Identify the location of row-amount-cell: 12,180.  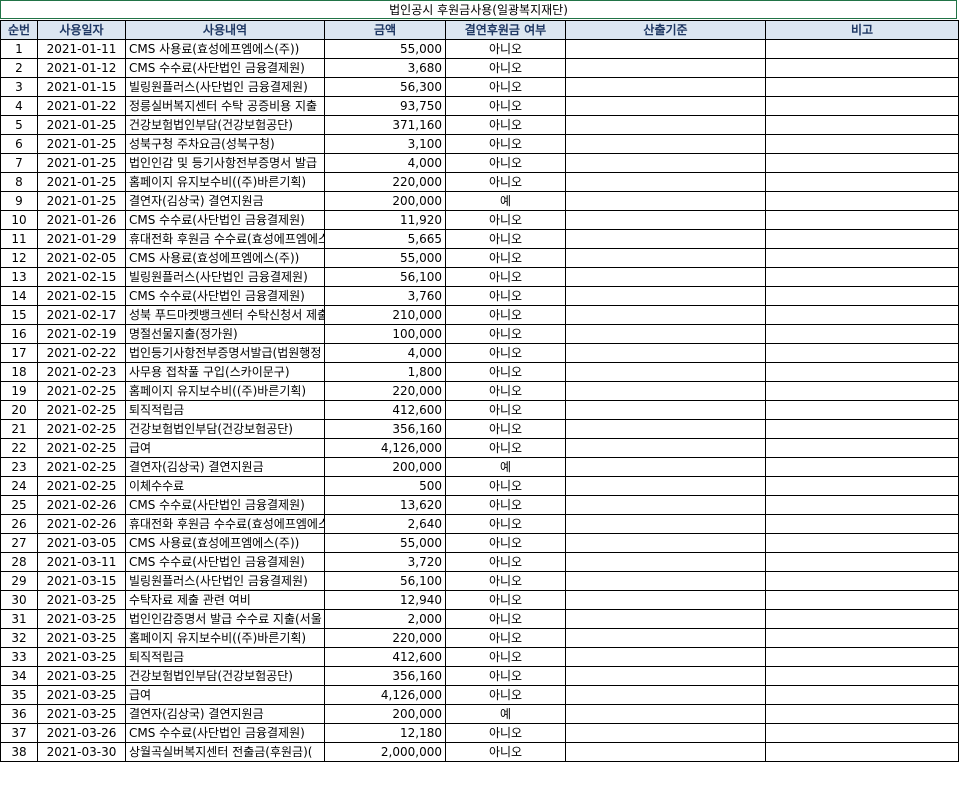
(385, 733).